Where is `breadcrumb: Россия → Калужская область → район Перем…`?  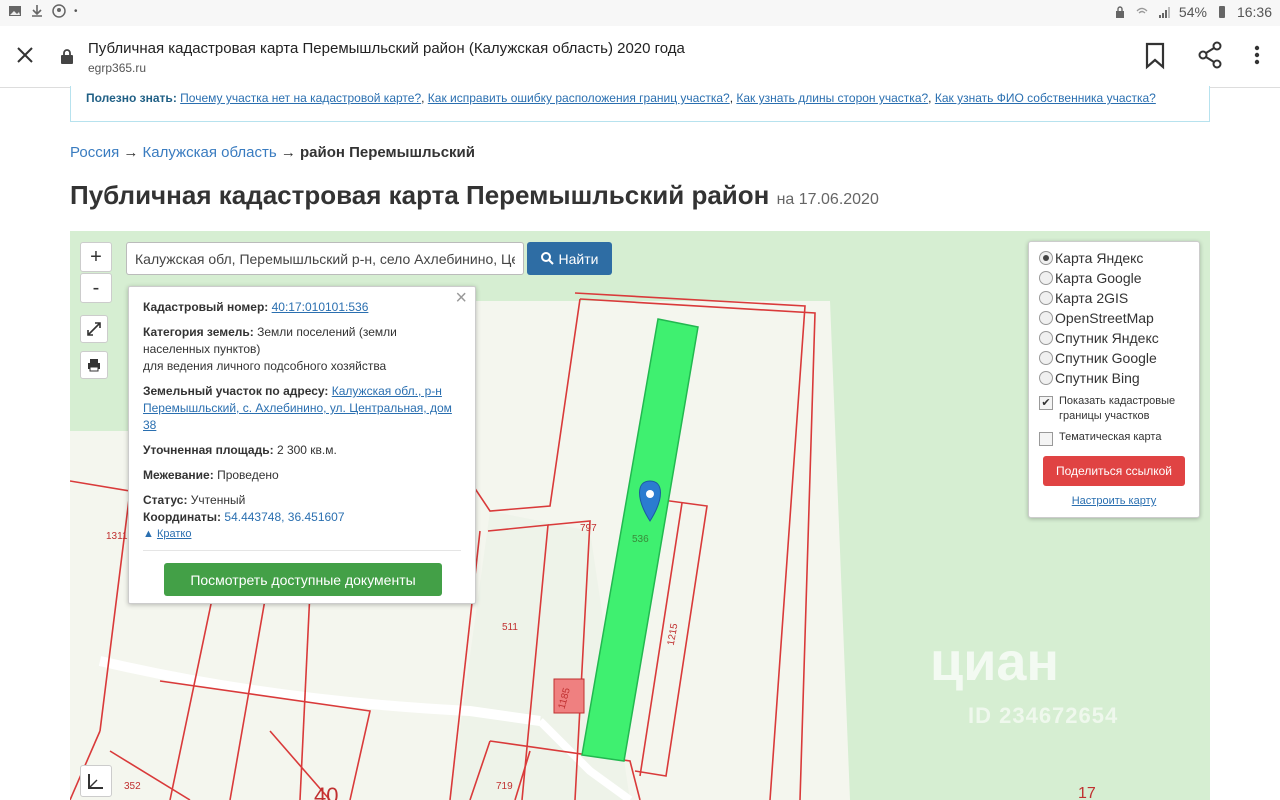
breadcrumb: Россия → Калужская область → район Перем… is located at coordinates (272, 152).